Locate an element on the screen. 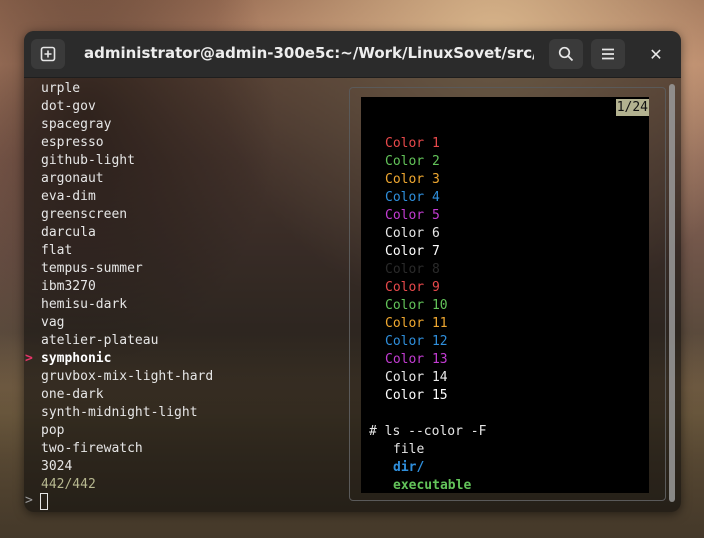 The width and height of the screenshot is (704, 538). ls-output: # ls --color -F file dir/executable is located at coordinates (427, 459).